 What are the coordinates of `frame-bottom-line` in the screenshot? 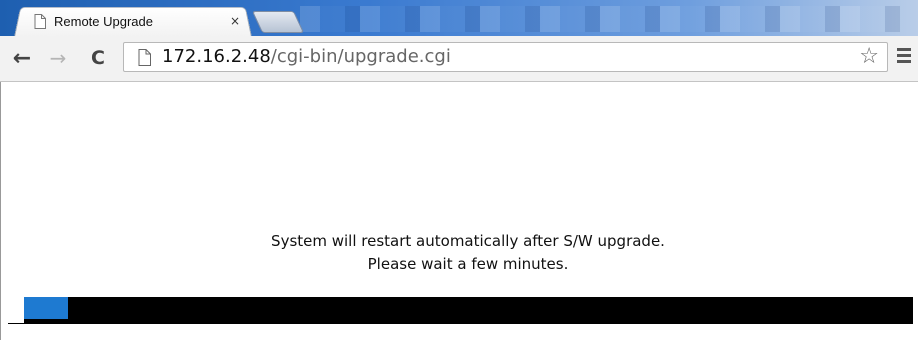 It's located at (460, 323).